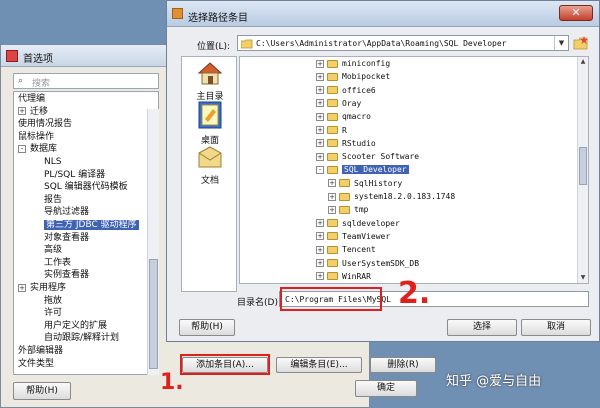  Describe the element at coordinates (343, 116) in the screenshot. I see `file-tree-item: + qmacro` at that location.